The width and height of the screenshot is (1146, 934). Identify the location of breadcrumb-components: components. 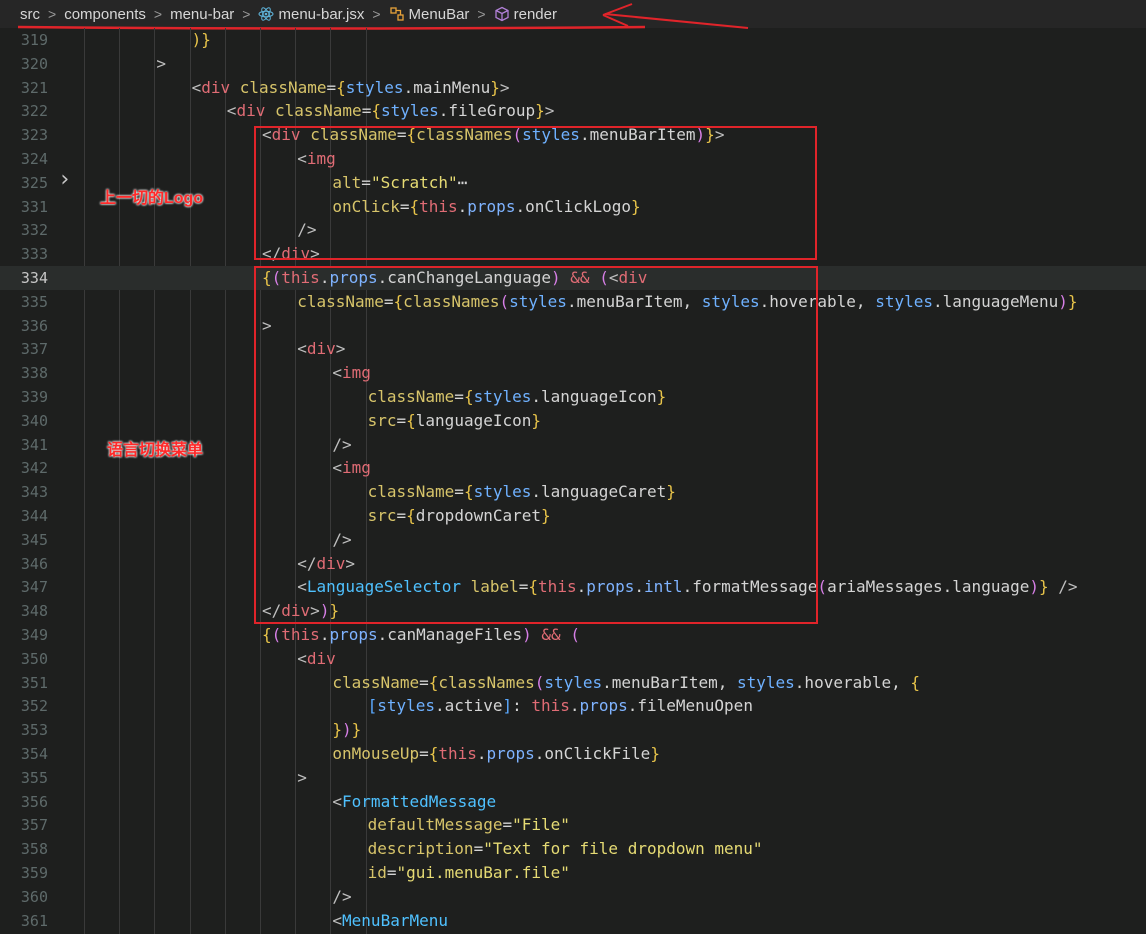
(105, 14).